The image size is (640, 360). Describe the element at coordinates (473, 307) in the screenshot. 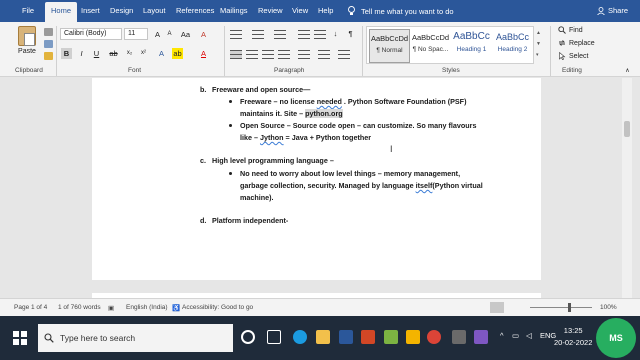

I see `read-mode-icon` at that location.